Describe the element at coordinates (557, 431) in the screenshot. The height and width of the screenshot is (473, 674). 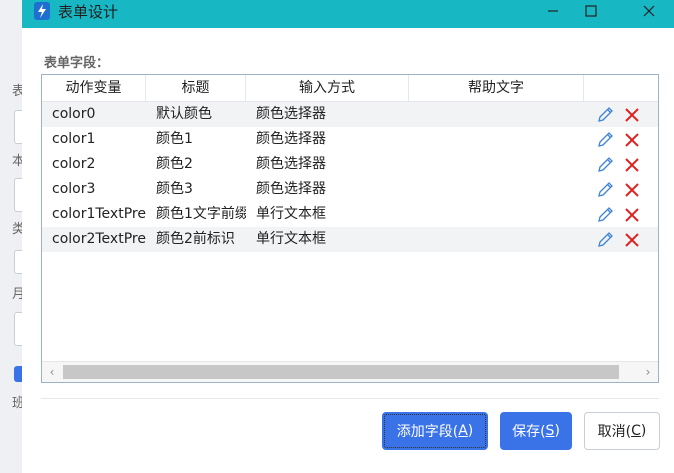
I see `save-label-end: )` at that location.